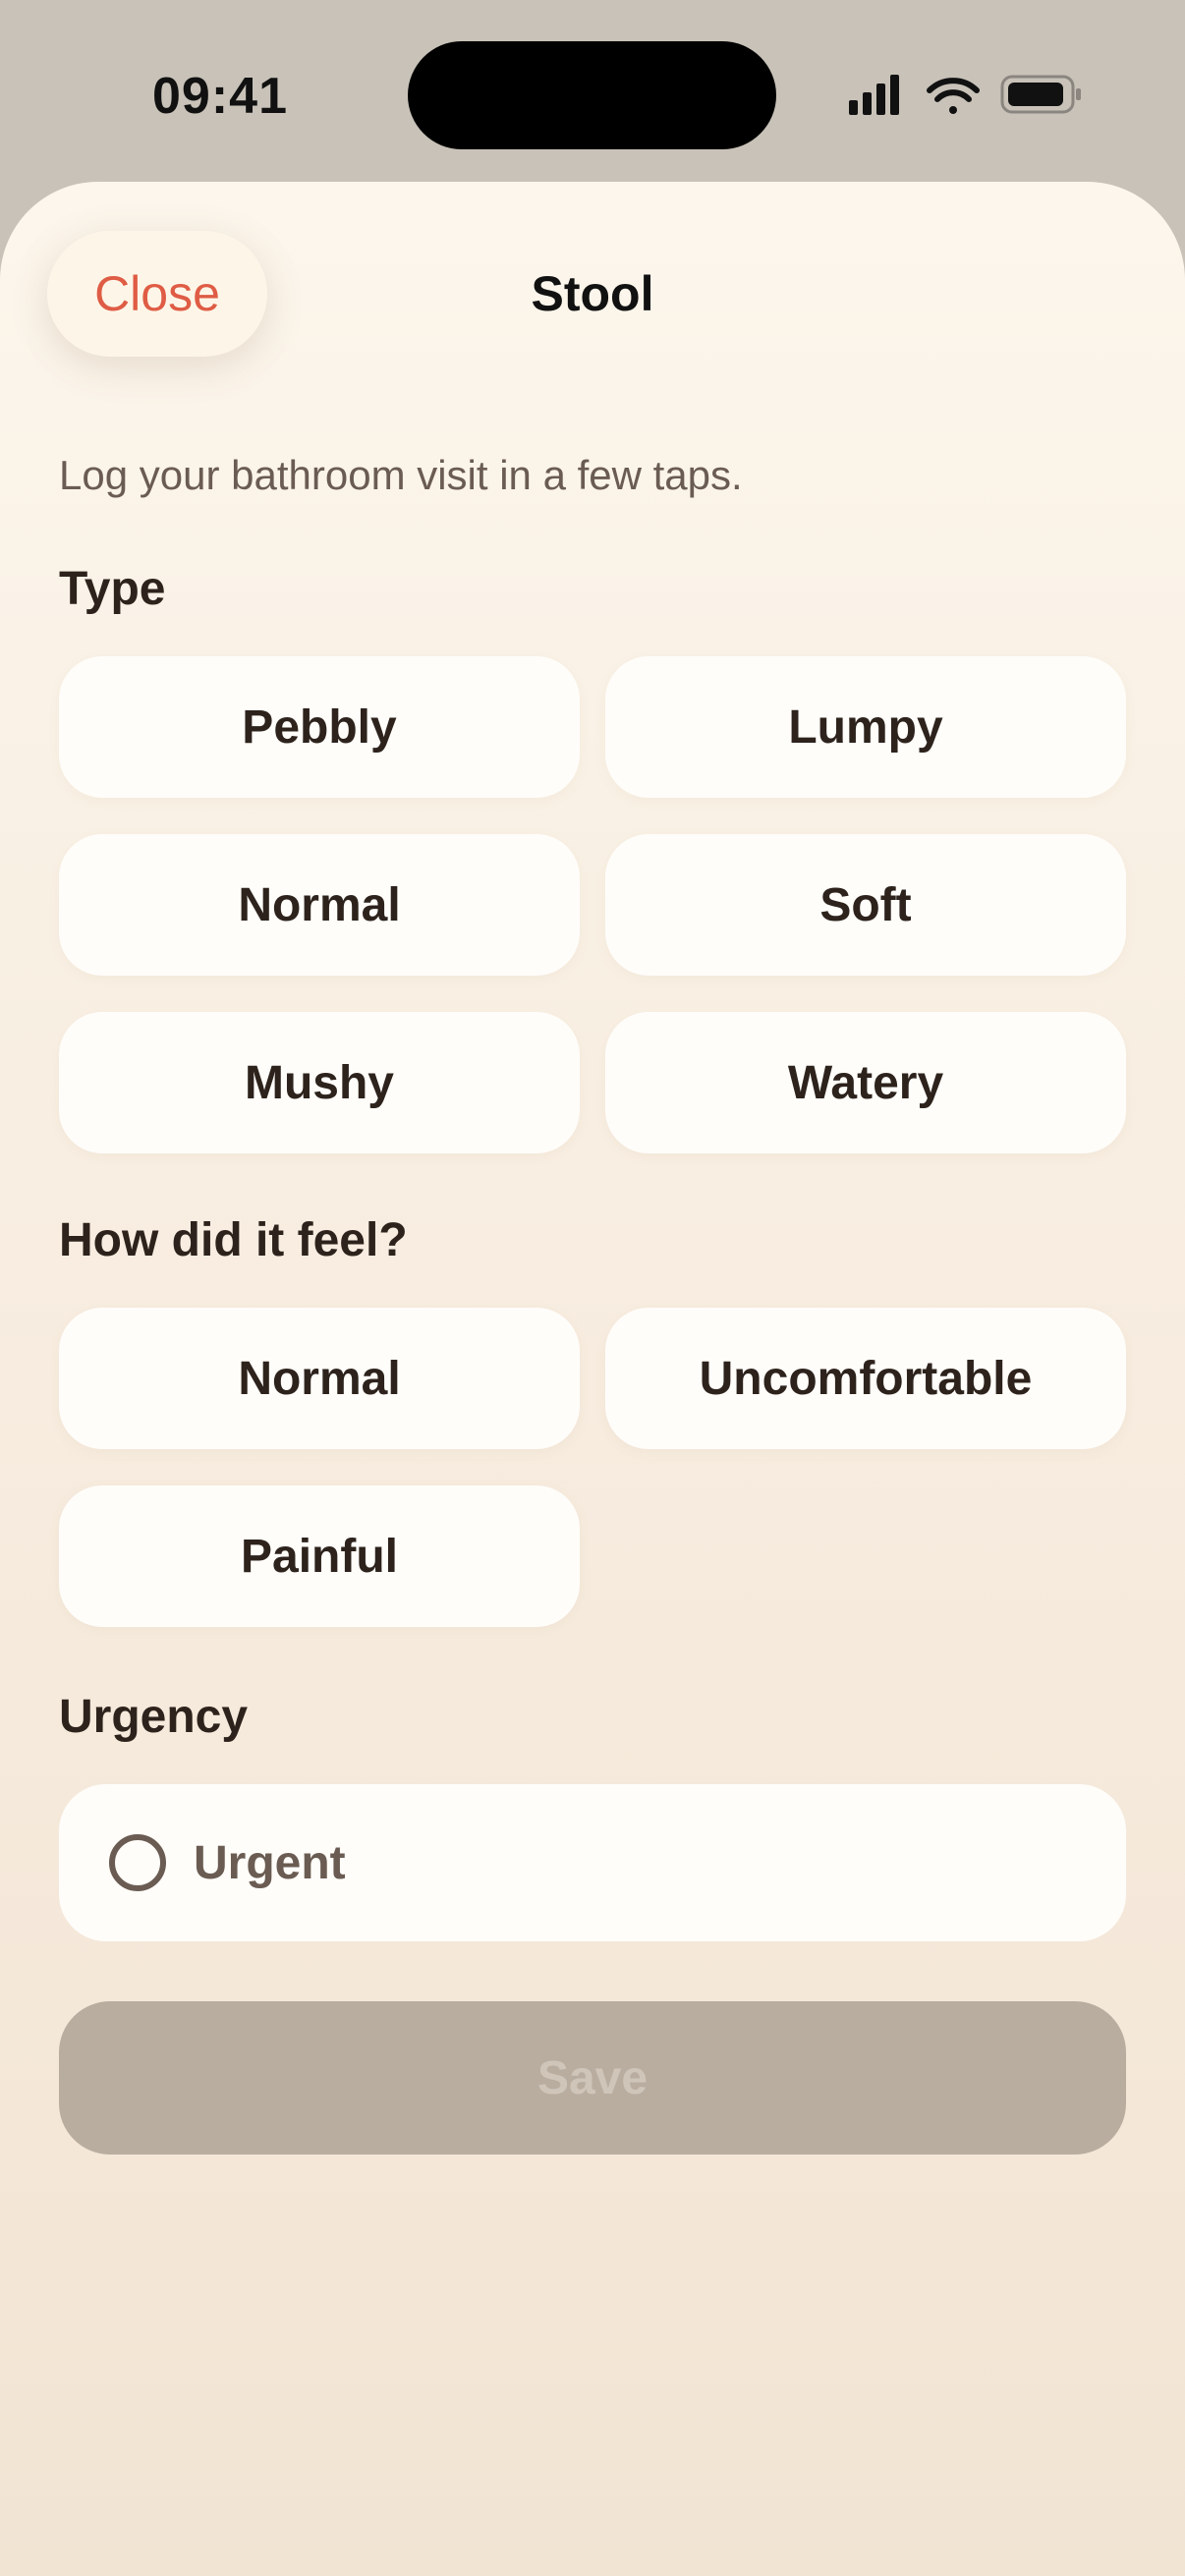 This screenshot has height=2576, width=1185. I want to click on type-section-label: Type, so click(113, 589).